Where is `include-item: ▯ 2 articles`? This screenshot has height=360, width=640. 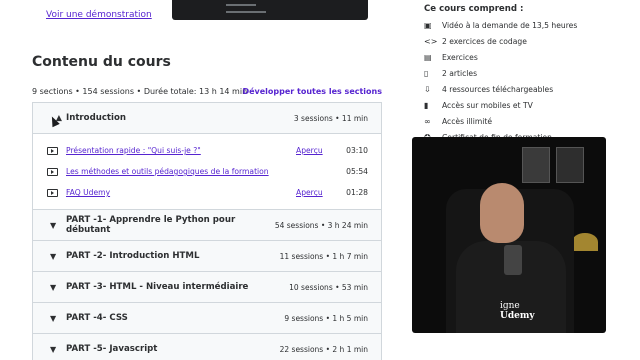 include-item: ▯ 2 articles is located at coordinates (514, 73).